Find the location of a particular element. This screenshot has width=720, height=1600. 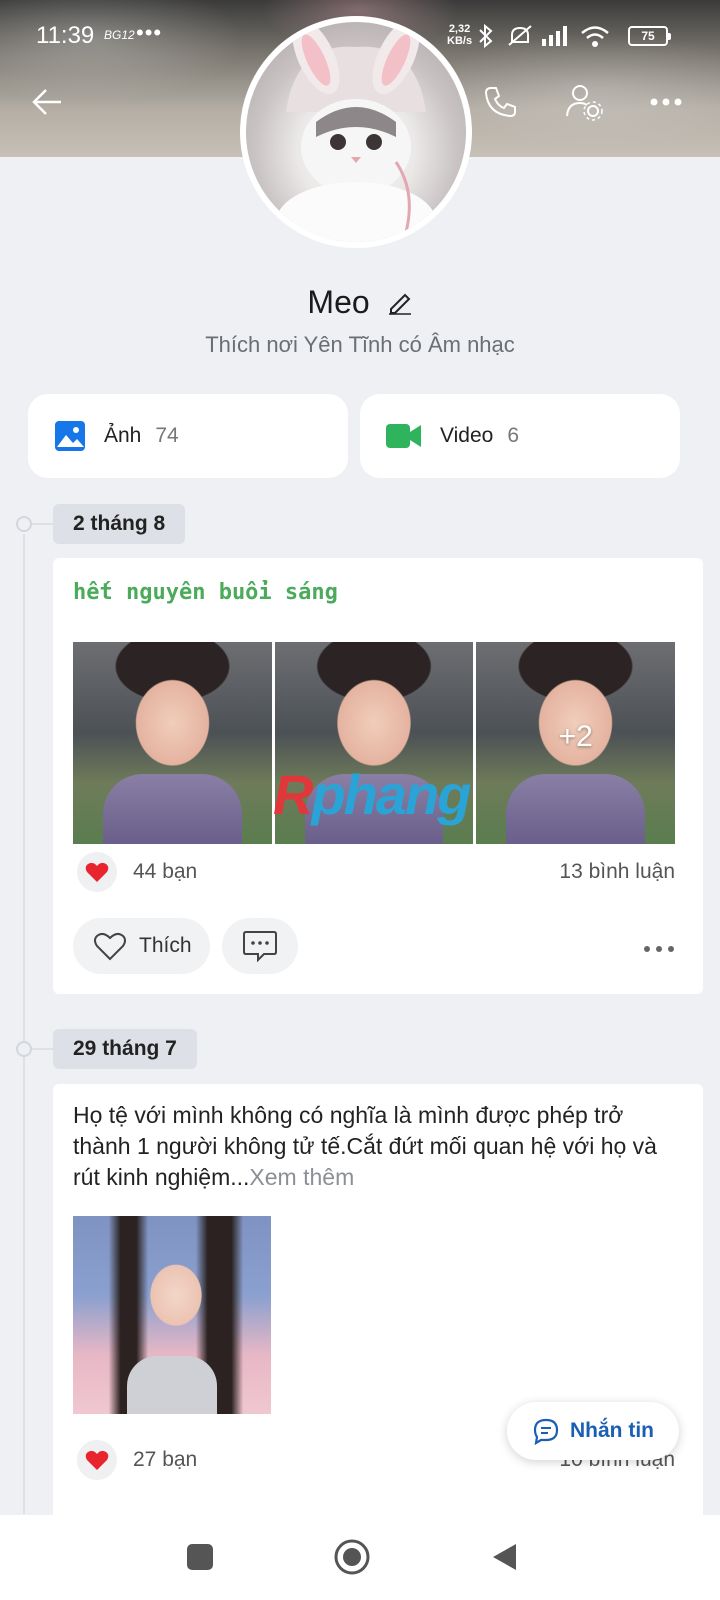

profile-bio: Thích nơi Yên Tĩnh có Âm nhạc is located at coordinates (360, 344).